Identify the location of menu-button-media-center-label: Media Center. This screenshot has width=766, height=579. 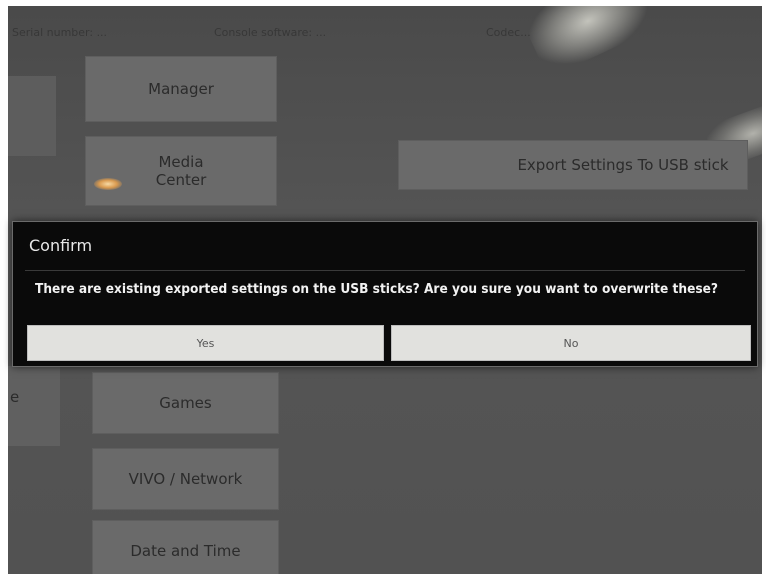
(181, 171).